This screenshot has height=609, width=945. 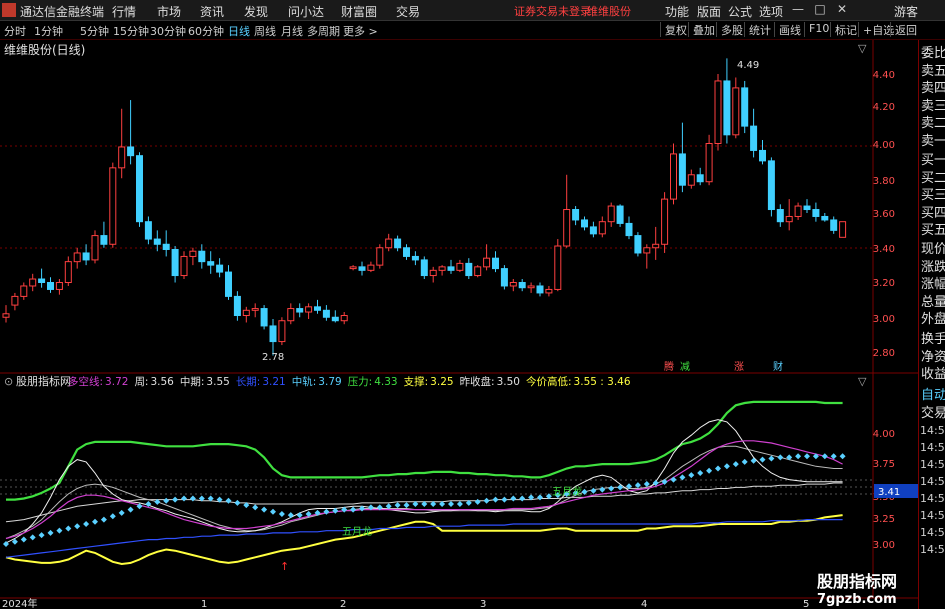 What do you see at coordinates (933, 193) in the screenshot?
I see `side-row: 买三` at bounding box center [933, 193].